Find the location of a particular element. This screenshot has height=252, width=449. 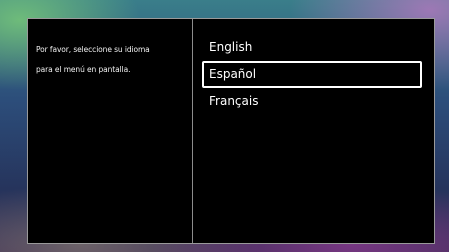

language-option-francais: Français is located at coordinates (312, 101).